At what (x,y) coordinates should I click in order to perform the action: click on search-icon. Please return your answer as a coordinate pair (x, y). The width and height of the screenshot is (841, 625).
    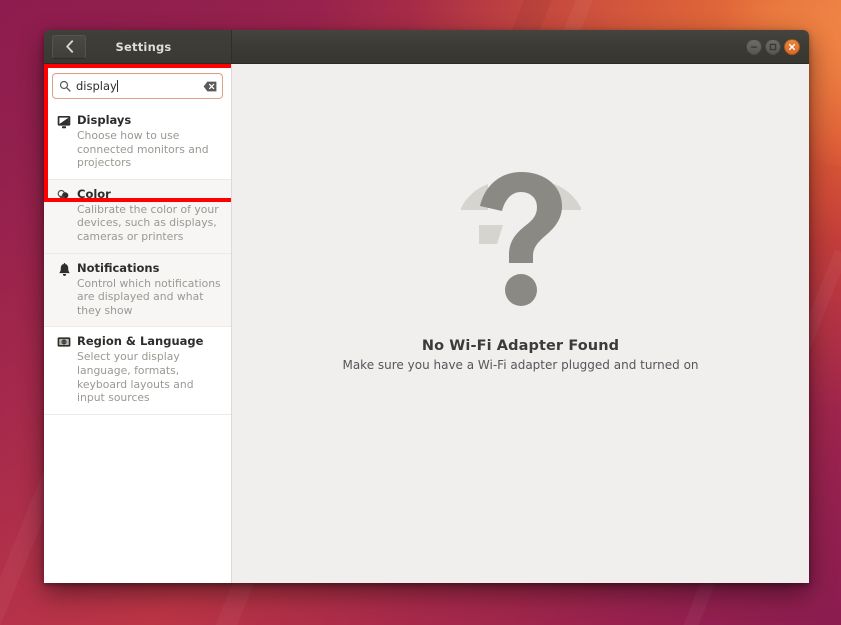
    Looking at the image, I should click on (65, 86).